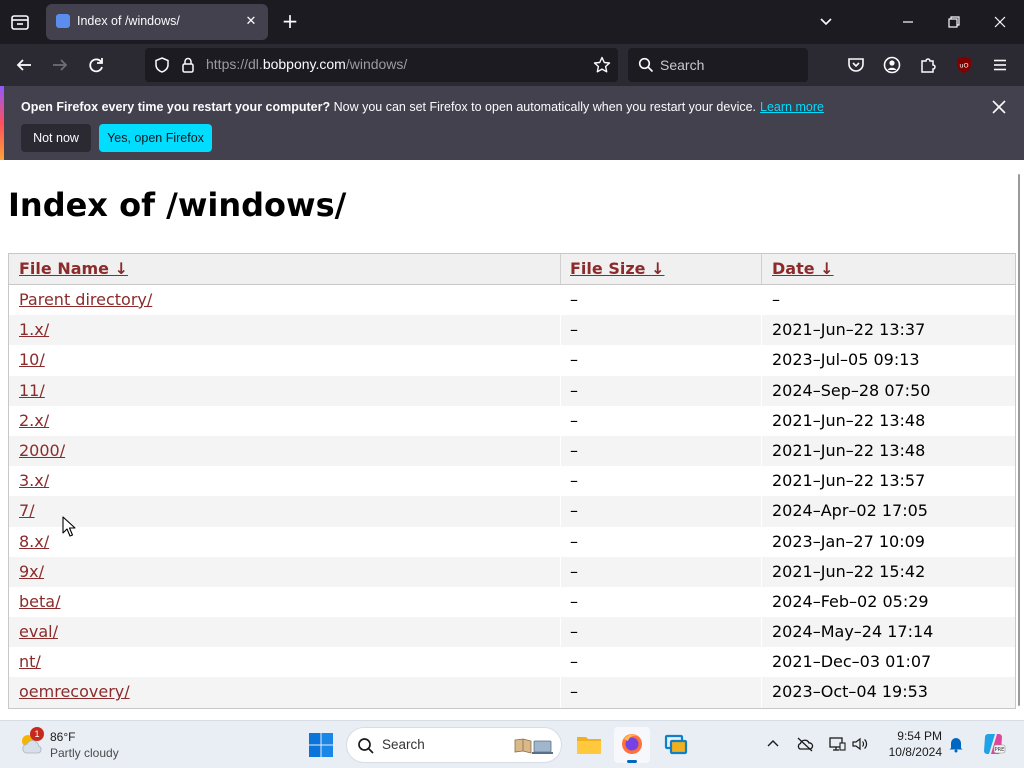 The width and height of the screenshot is (1024, 768). What do you see at coordinates (1019, 440) in the screenshot?
I see `page-scrollbar` at bounding box center [1019, 440].